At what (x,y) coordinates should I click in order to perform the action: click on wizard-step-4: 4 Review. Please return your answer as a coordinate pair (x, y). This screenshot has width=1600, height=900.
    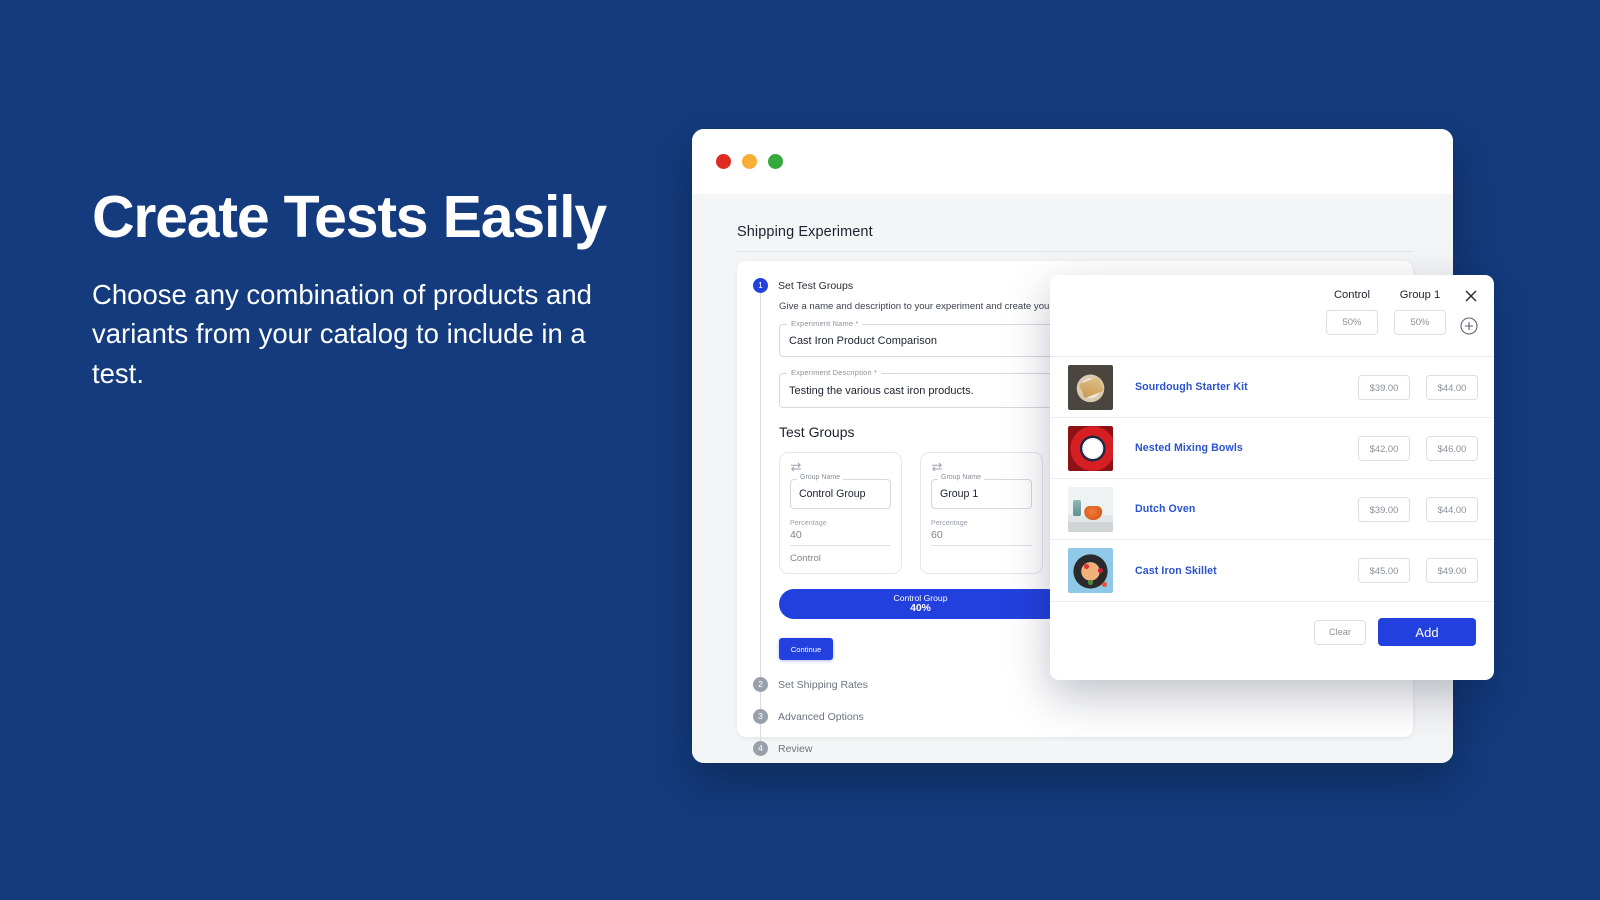
    Looking at the image, I should click on (1075, 748).